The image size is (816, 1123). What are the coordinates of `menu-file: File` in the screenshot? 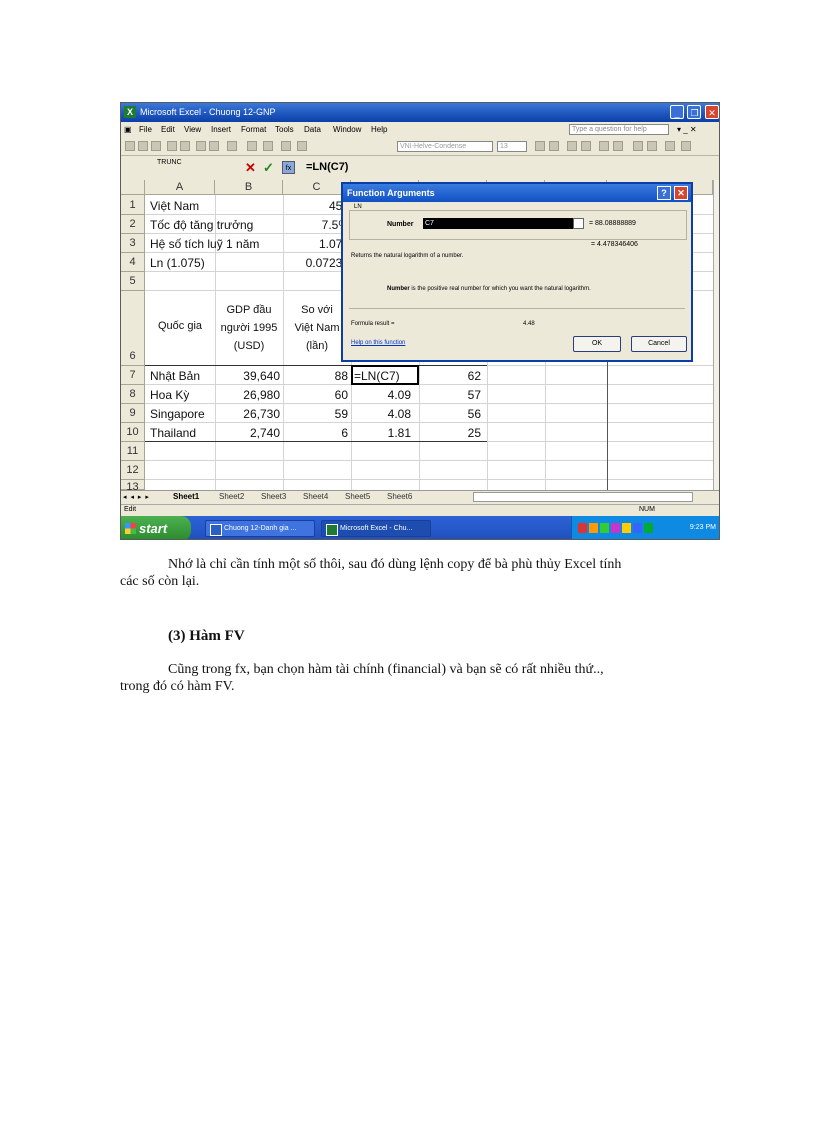 It's located at (145, 129).